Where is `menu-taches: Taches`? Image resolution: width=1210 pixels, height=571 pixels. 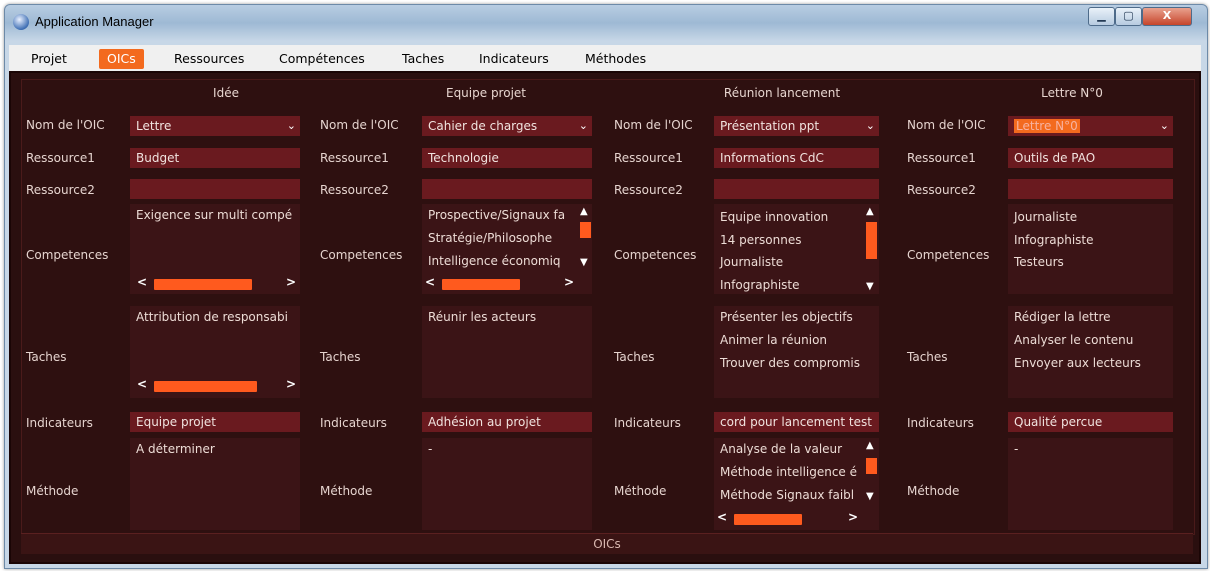
menu-taches: Taches is located at coordinates (423, 59).